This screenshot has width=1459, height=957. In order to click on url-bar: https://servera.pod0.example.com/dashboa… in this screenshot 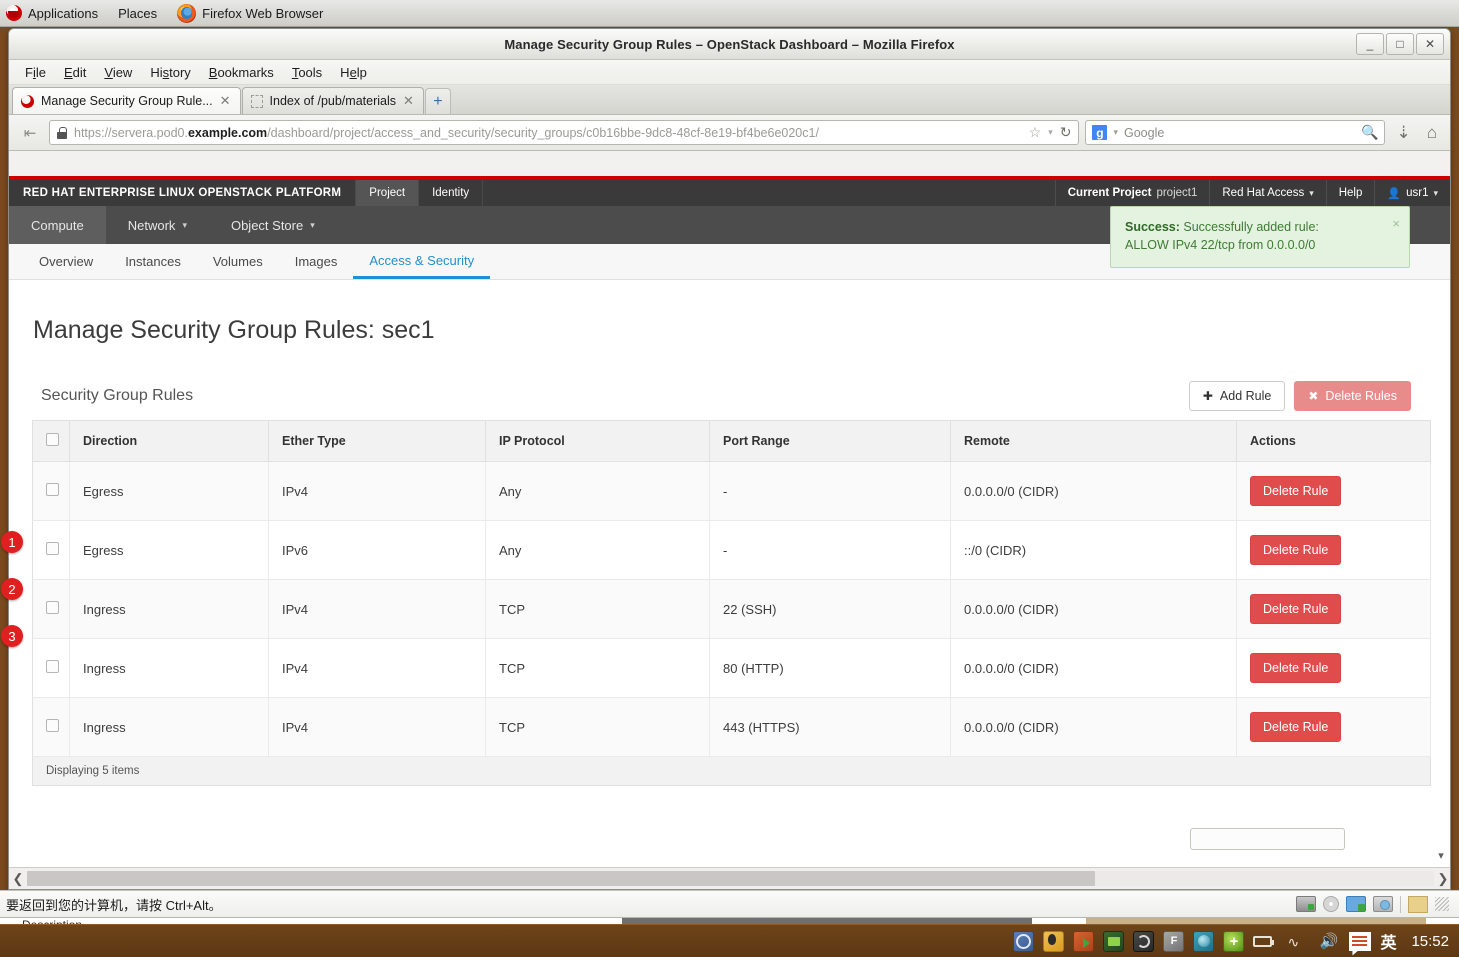, I will do `click(564, 132)`.